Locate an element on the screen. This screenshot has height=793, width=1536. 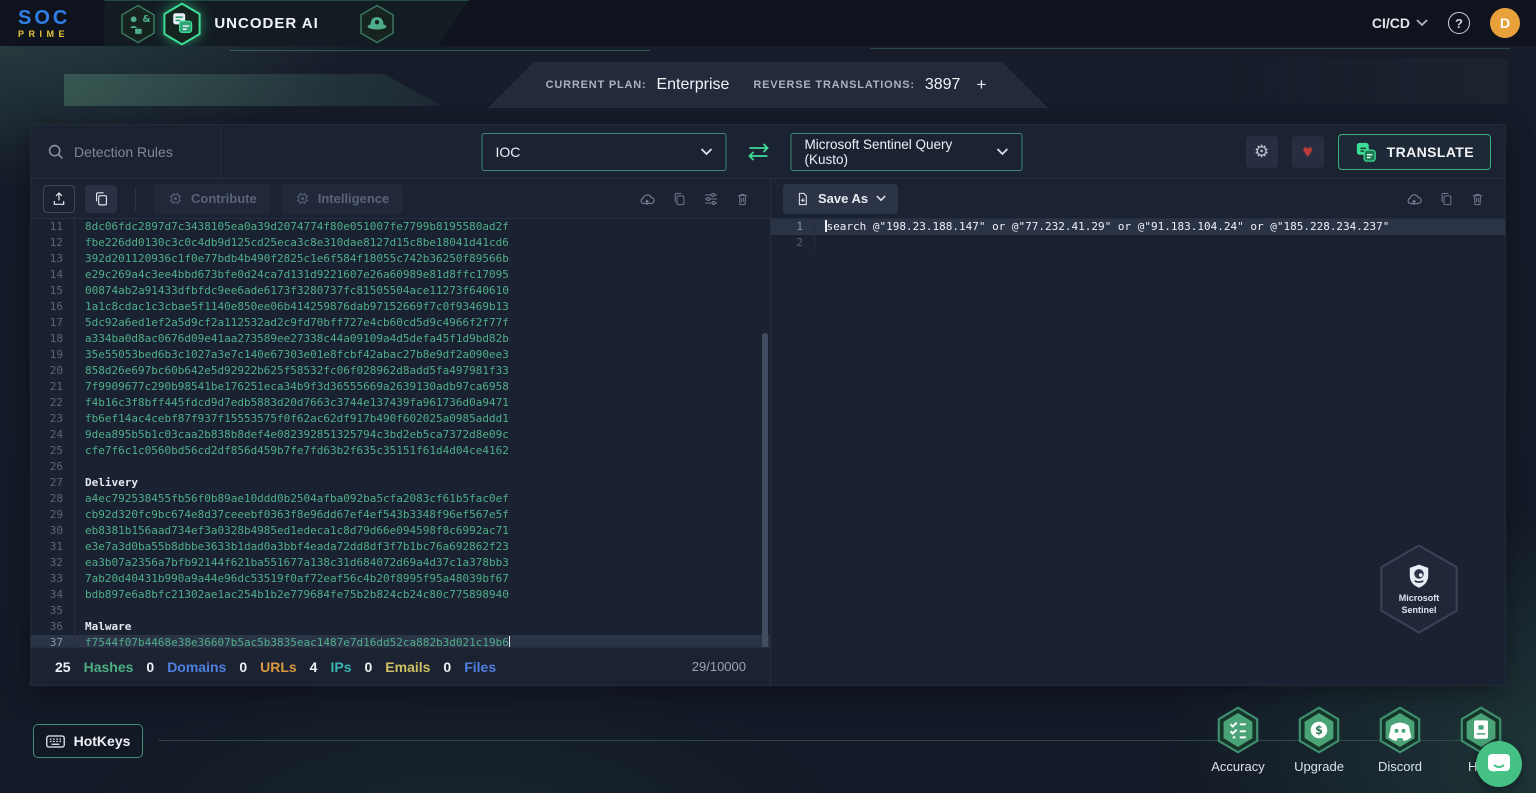
copy-icon is located at coordinates (1446, 198).